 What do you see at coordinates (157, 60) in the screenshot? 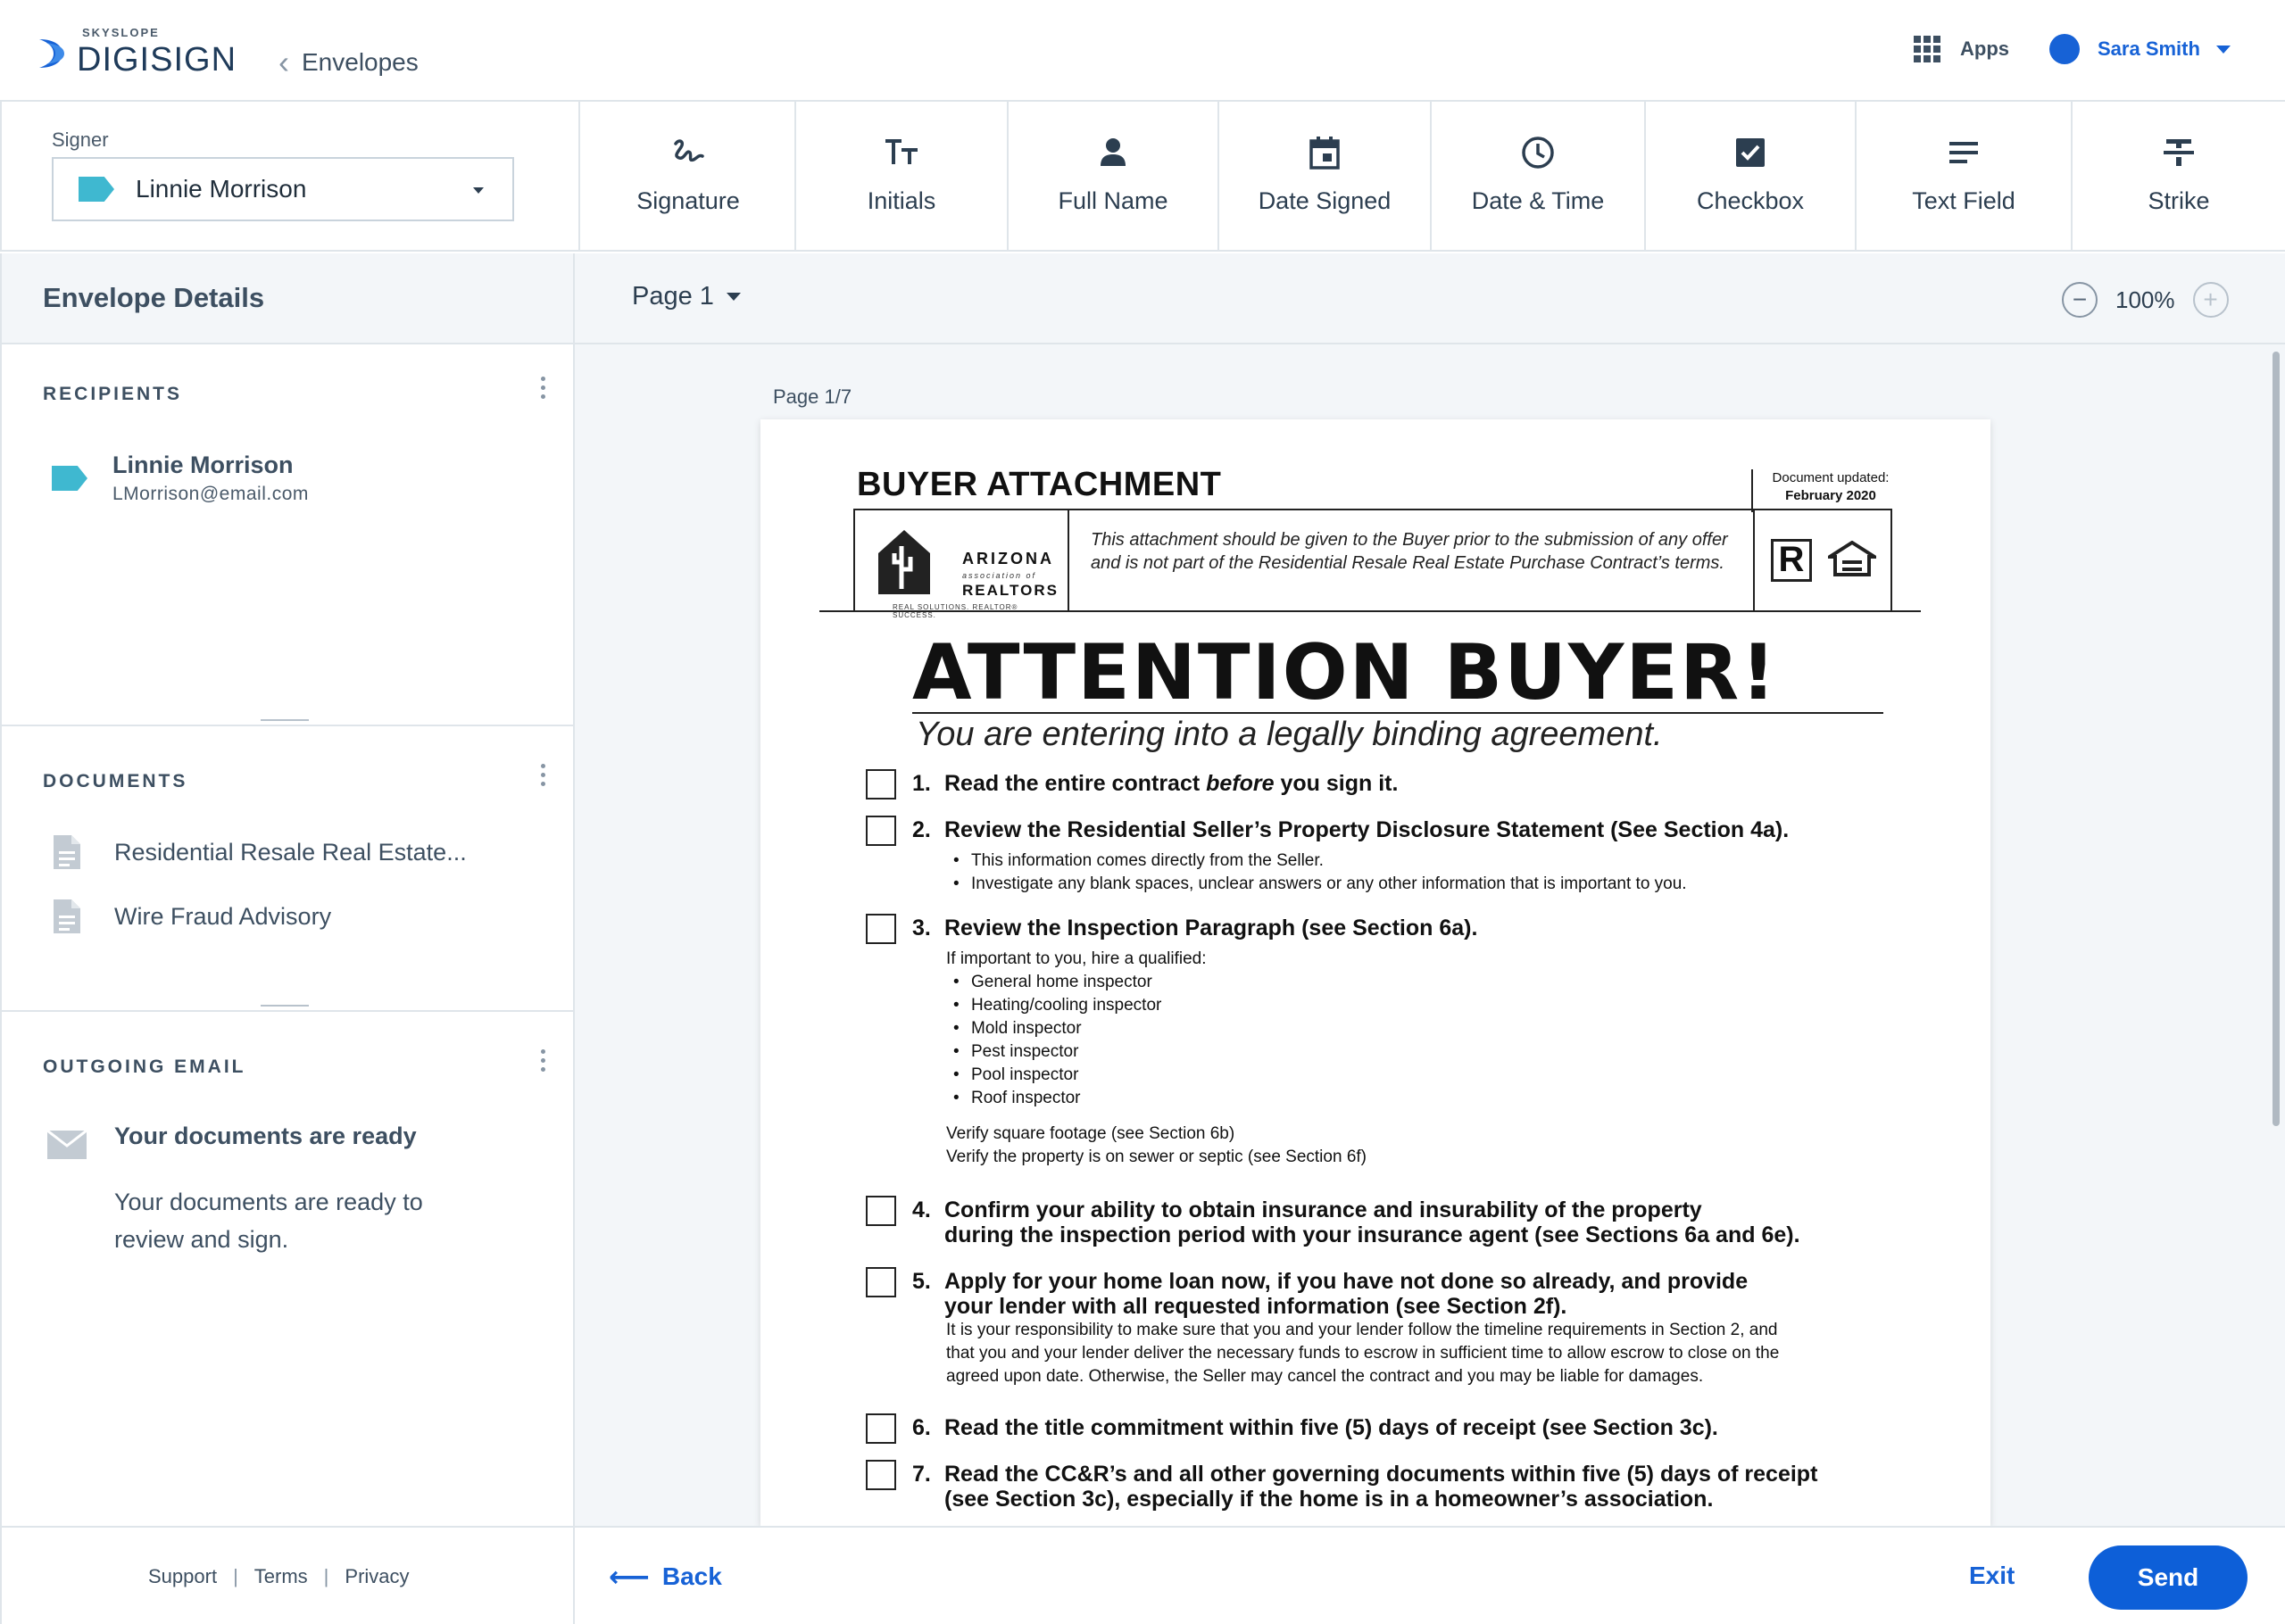
I see `logo-big-text: DIGISIGN` at bounding box center [157, 60].